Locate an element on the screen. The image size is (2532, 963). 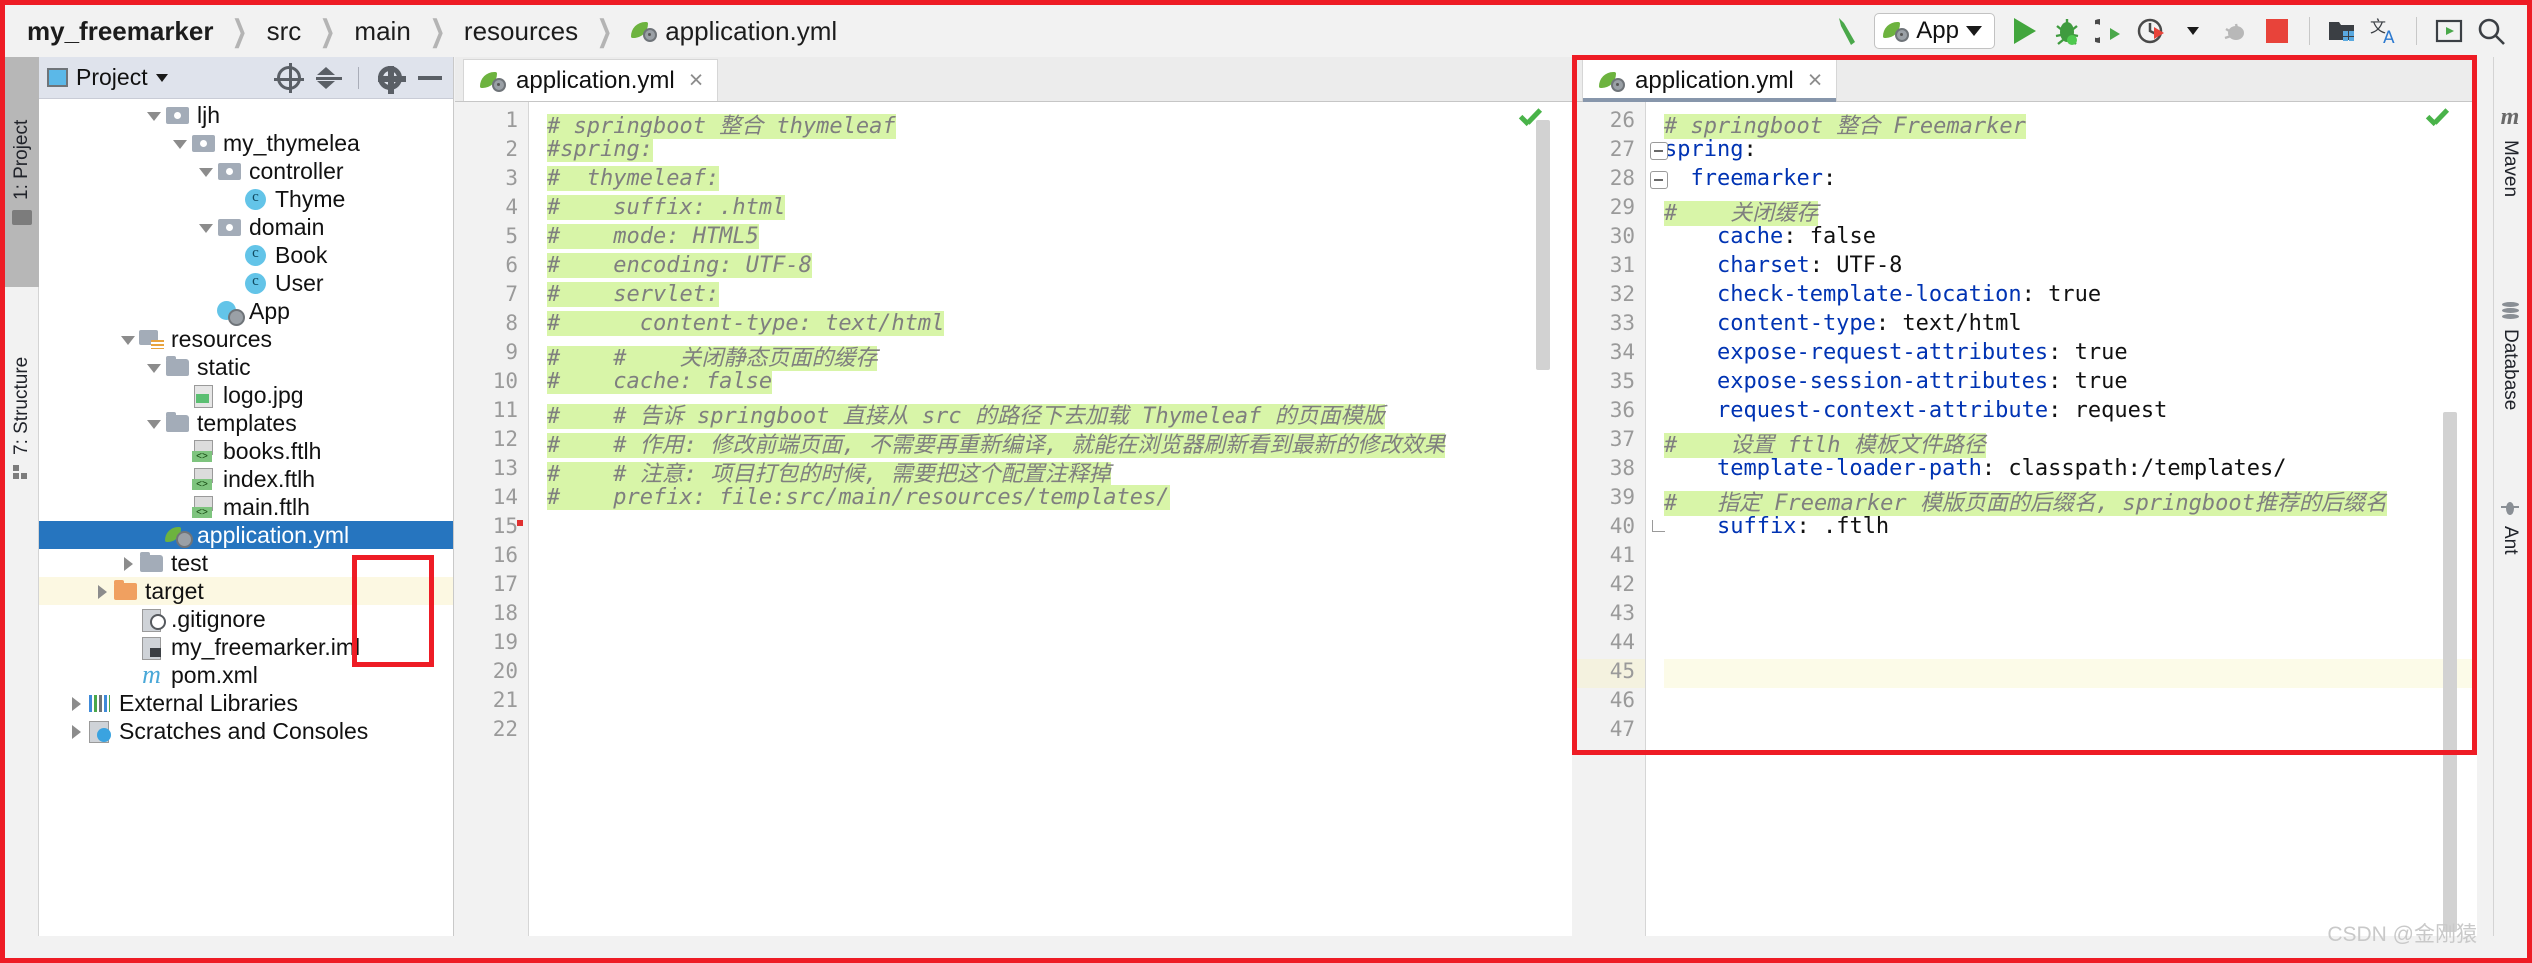
tree-item-thyme: Thyme is located at coordinates (246, 199).